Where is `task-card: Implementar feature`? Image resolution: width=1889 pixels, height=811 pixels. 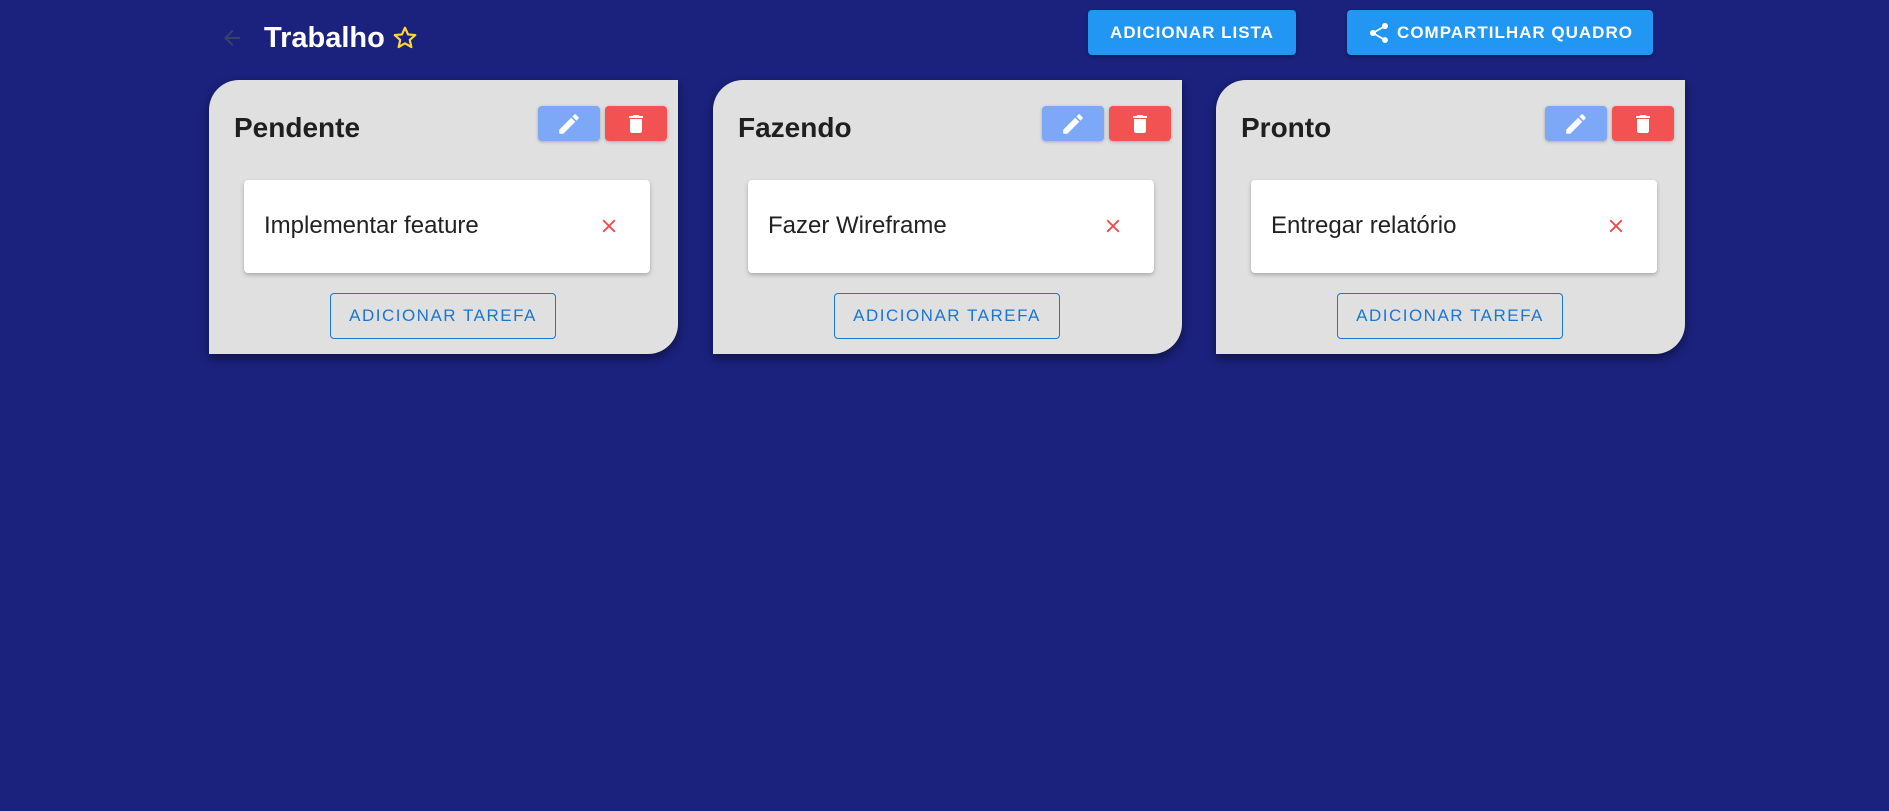 task-card: Implementar feature is located at coordinates (447, 226).